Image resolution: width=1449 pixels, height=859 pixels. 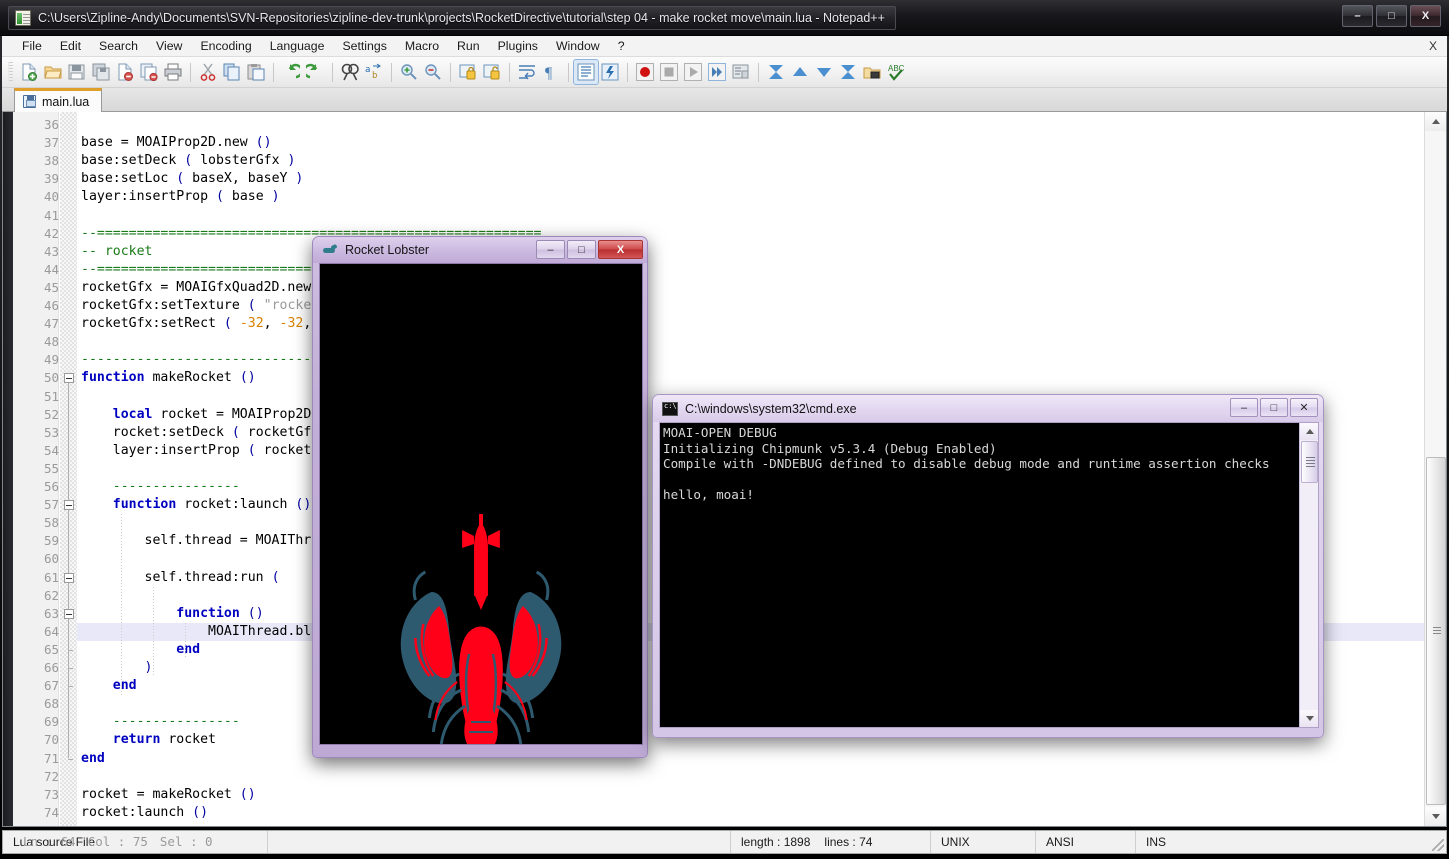 I want to click on cmd-title-bar: C:\windows\system32\cmd.exe – □ ✕, so click(x=988, y=408).